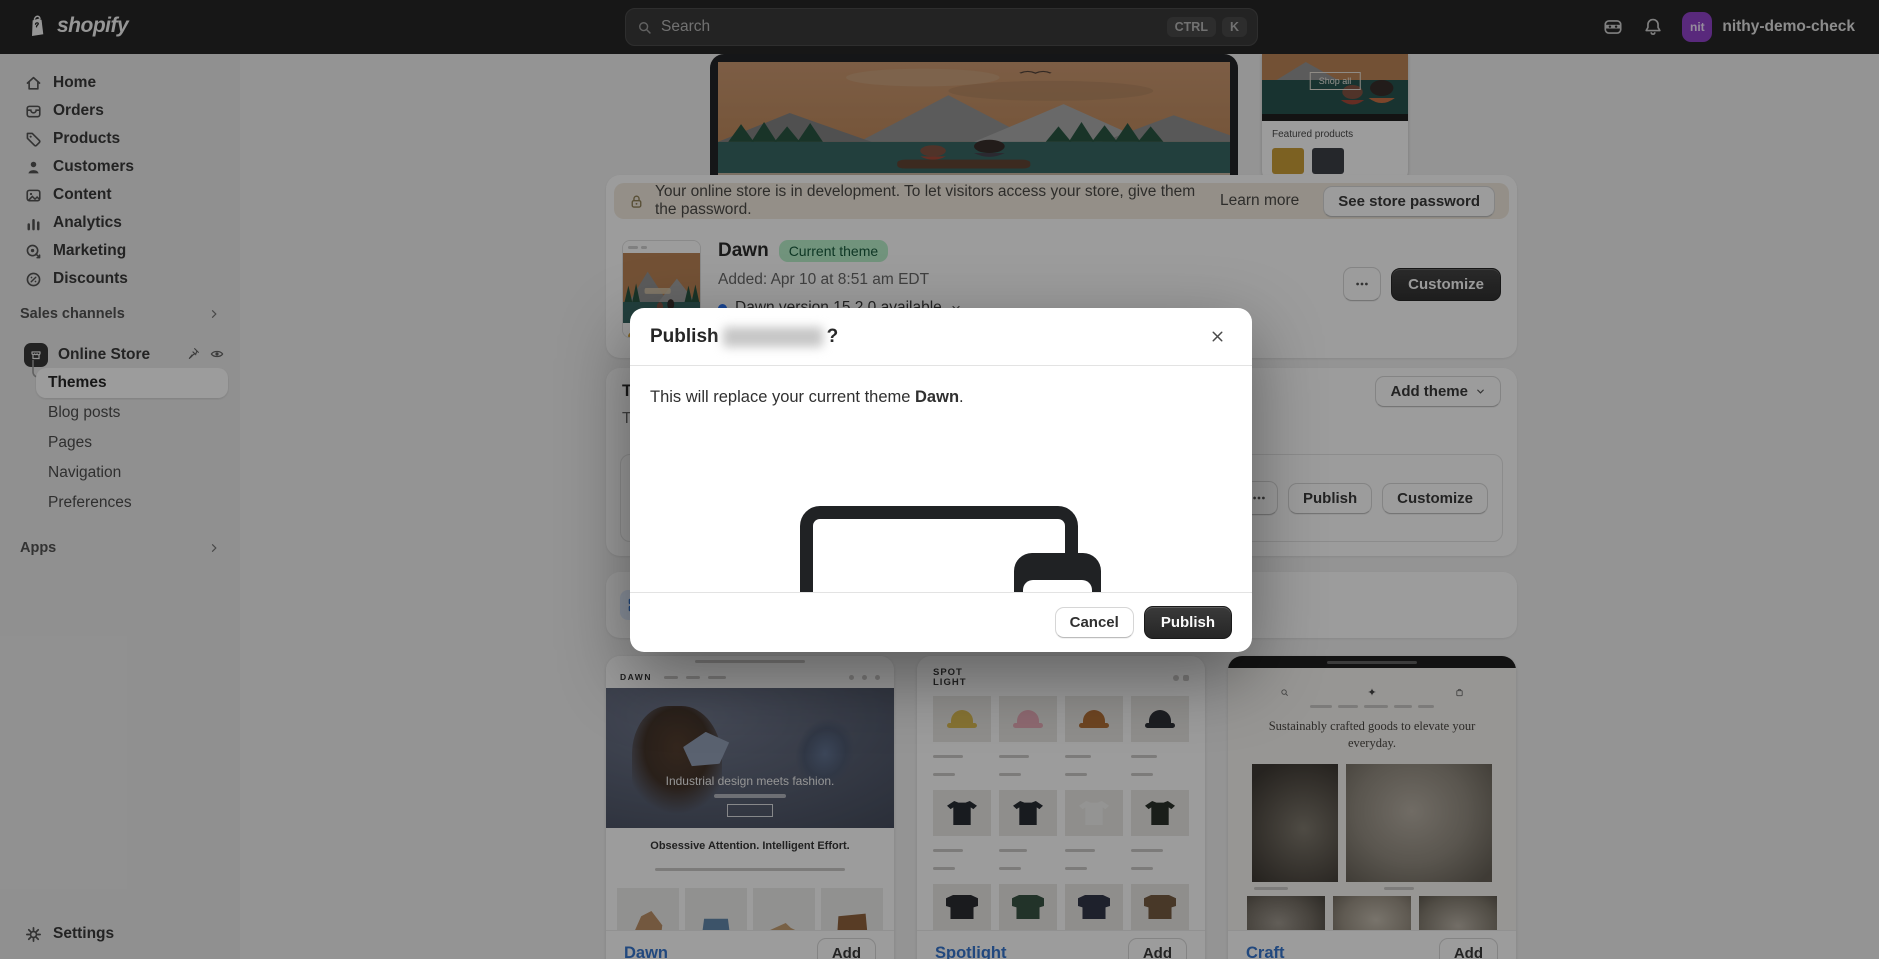 The width and height of the screenshot is (1879, 959). I want to click on modal-title-suffix: ?, so click(832, 336).